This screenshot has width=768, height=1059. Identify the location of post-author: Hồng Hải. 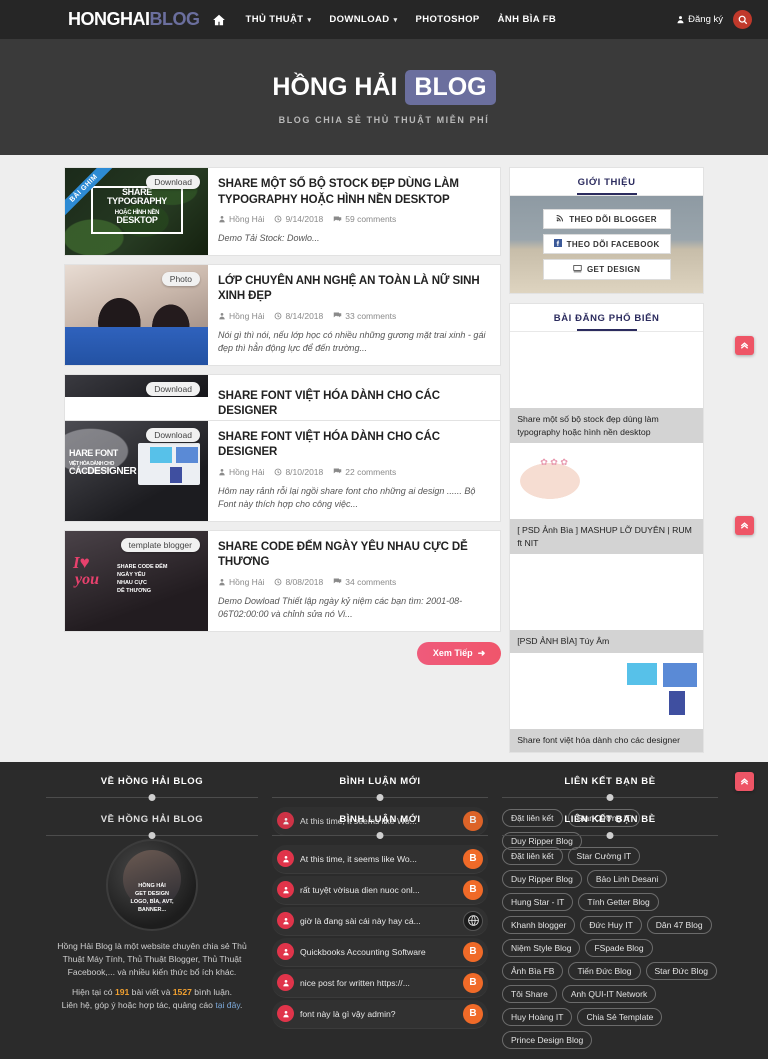
(241, 316).